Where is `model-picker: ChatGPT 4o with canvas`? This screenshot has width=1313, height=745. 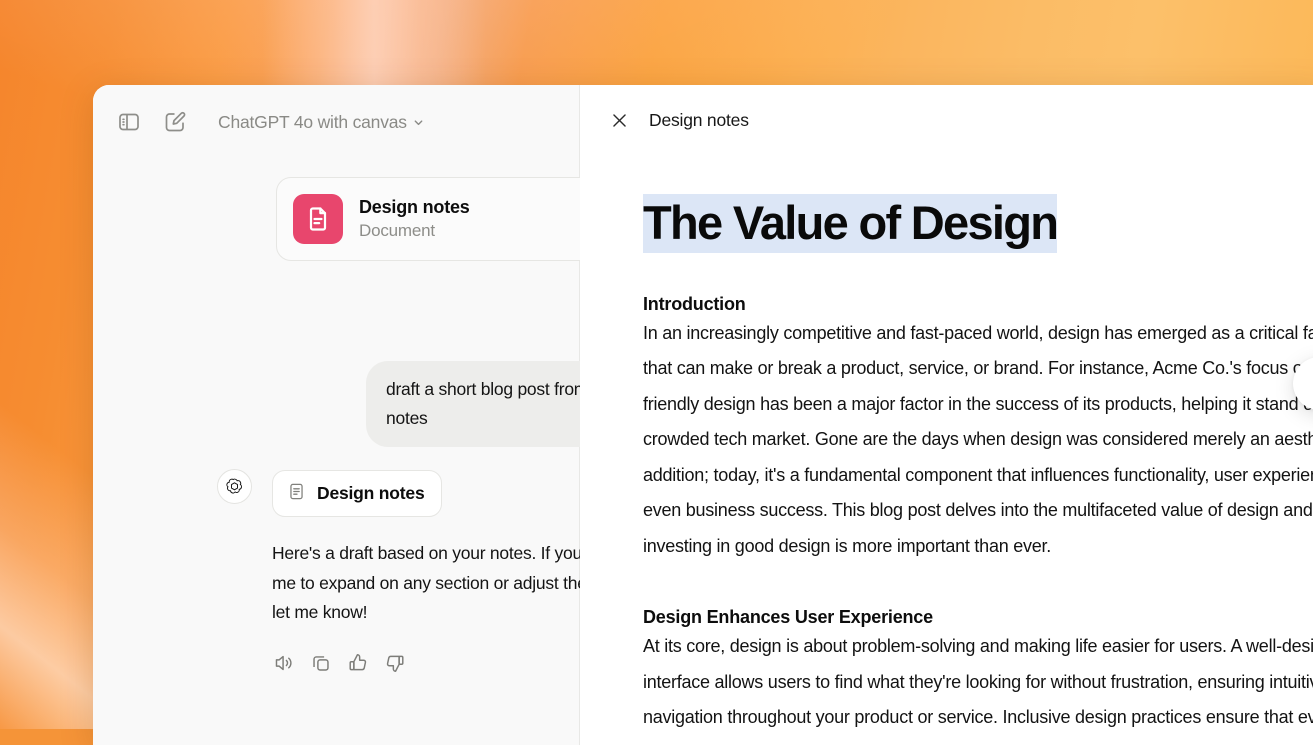
model-picker: ChatGPT 4o with canvas is located at coordinates (321, 122).